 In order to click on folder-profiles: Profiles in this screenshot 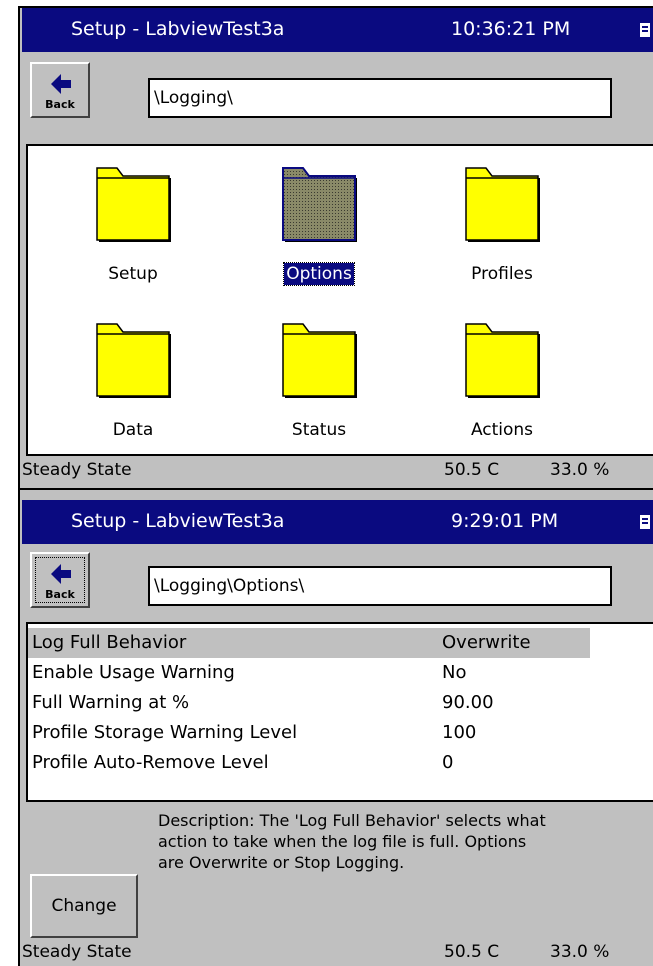, I will do `click(502, 232)`.